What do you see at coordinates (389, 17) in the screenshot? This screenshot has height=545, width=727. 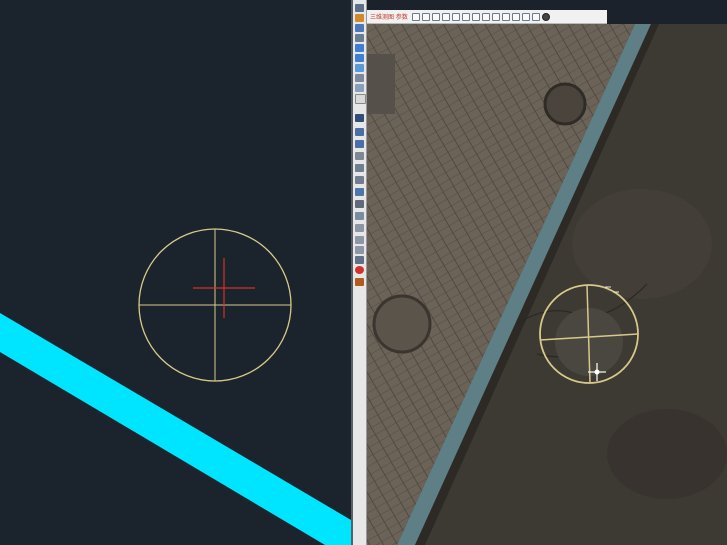 I see `toolbar-title: 三维测图 参数` at bounding box center [389, 17].